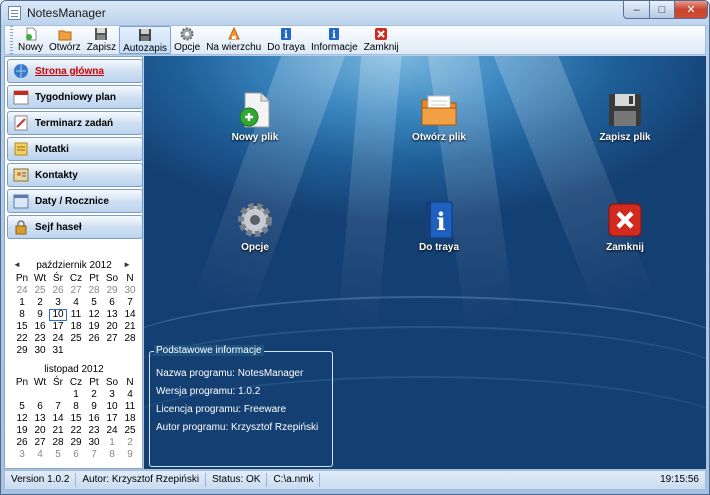 This screenshot has width=710, height=495. What do you see at coordinates (625, 116) in the screenshot?
I see `desktop-save-file: Zapisz plik` at bounding box center [625, 116].